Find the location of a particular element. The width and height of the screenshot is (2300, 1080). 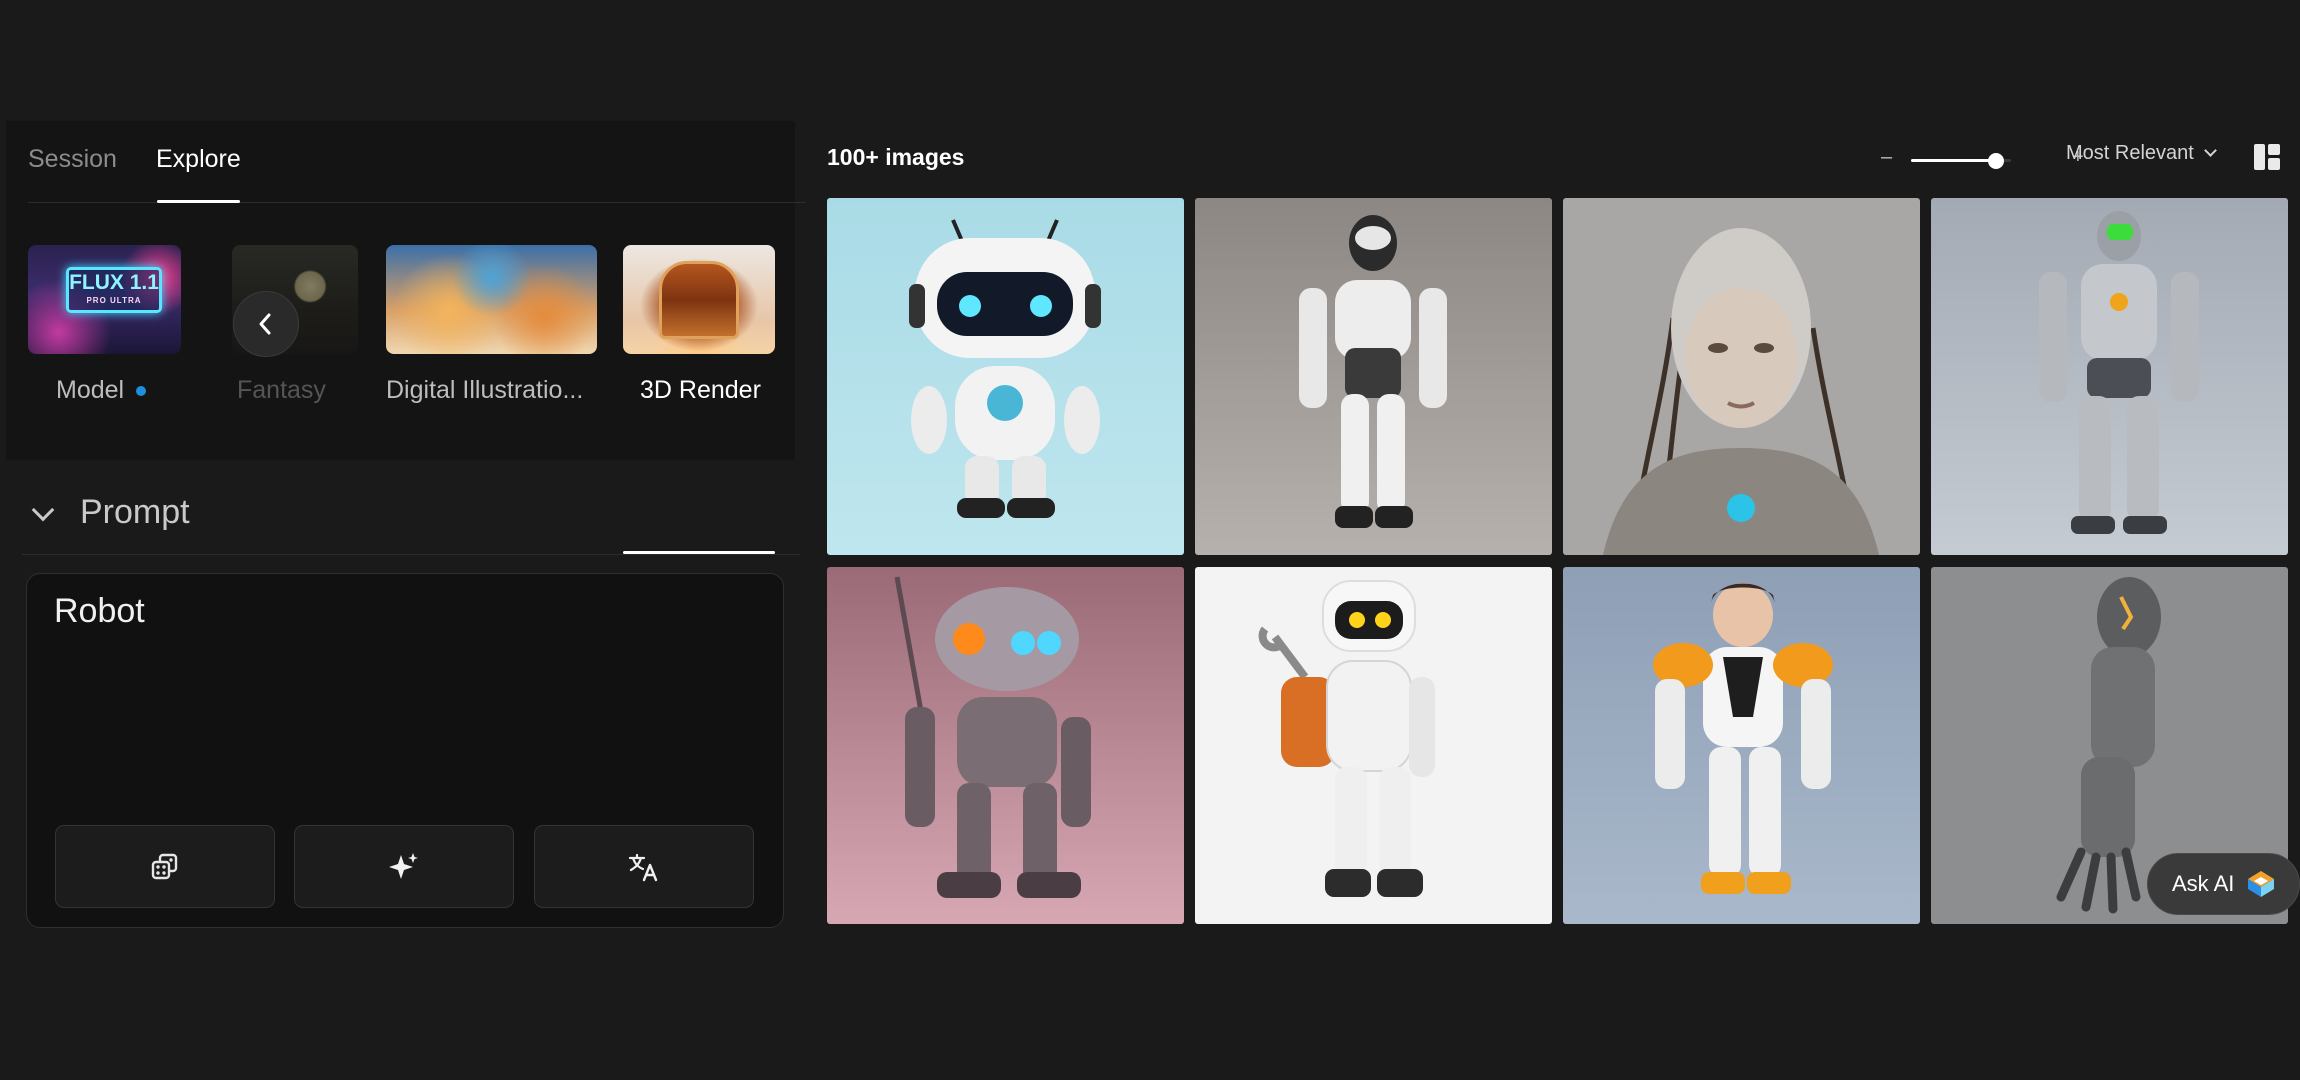

ask-ai-button: Ask AI is located at coordinates (2223, 884).